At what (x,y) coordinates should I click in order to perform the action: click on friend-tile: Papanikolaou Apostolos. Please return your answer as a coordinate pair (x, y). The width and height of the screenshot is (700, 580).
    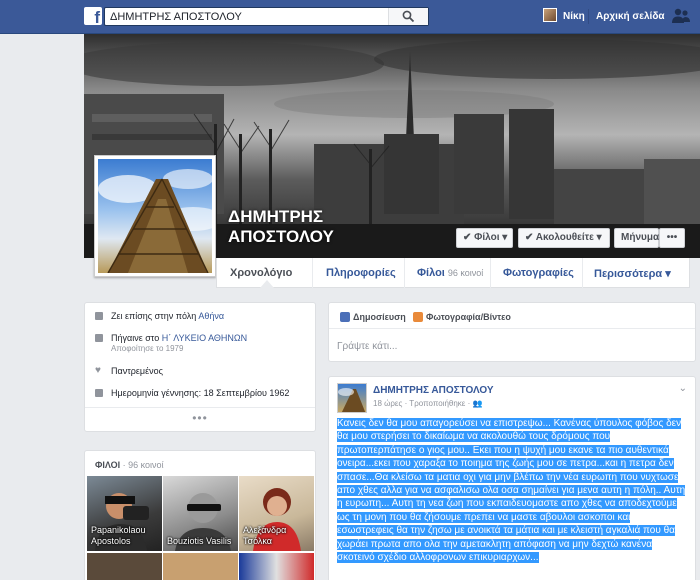
    Looking at the image, I should click on (124, 513).